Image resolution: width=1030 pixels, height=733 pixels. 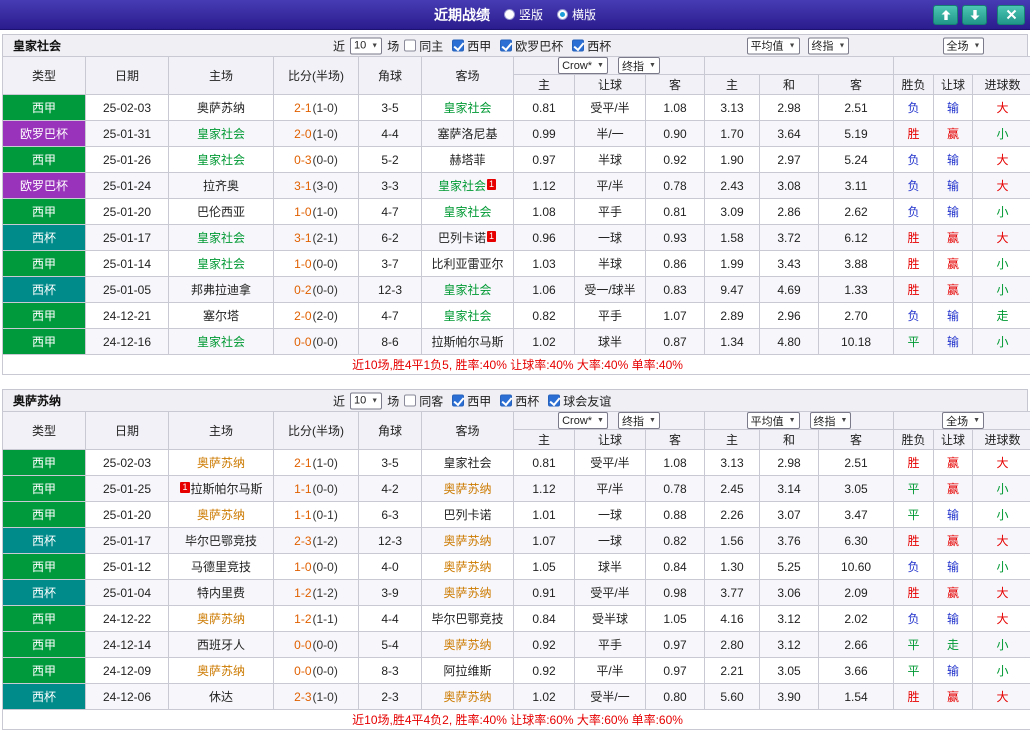 I want to click on league-cell: 欧罗巴杯, so click(x=44, y=133).